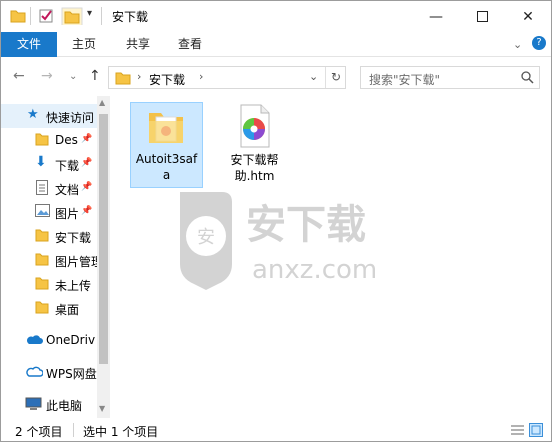 Image resolution: width=552 pixels, height=442 pixels. Describe the element at coordinates (166, 145) in the screenshot. I see `file-item-folder: Autoit3safa` at that location.